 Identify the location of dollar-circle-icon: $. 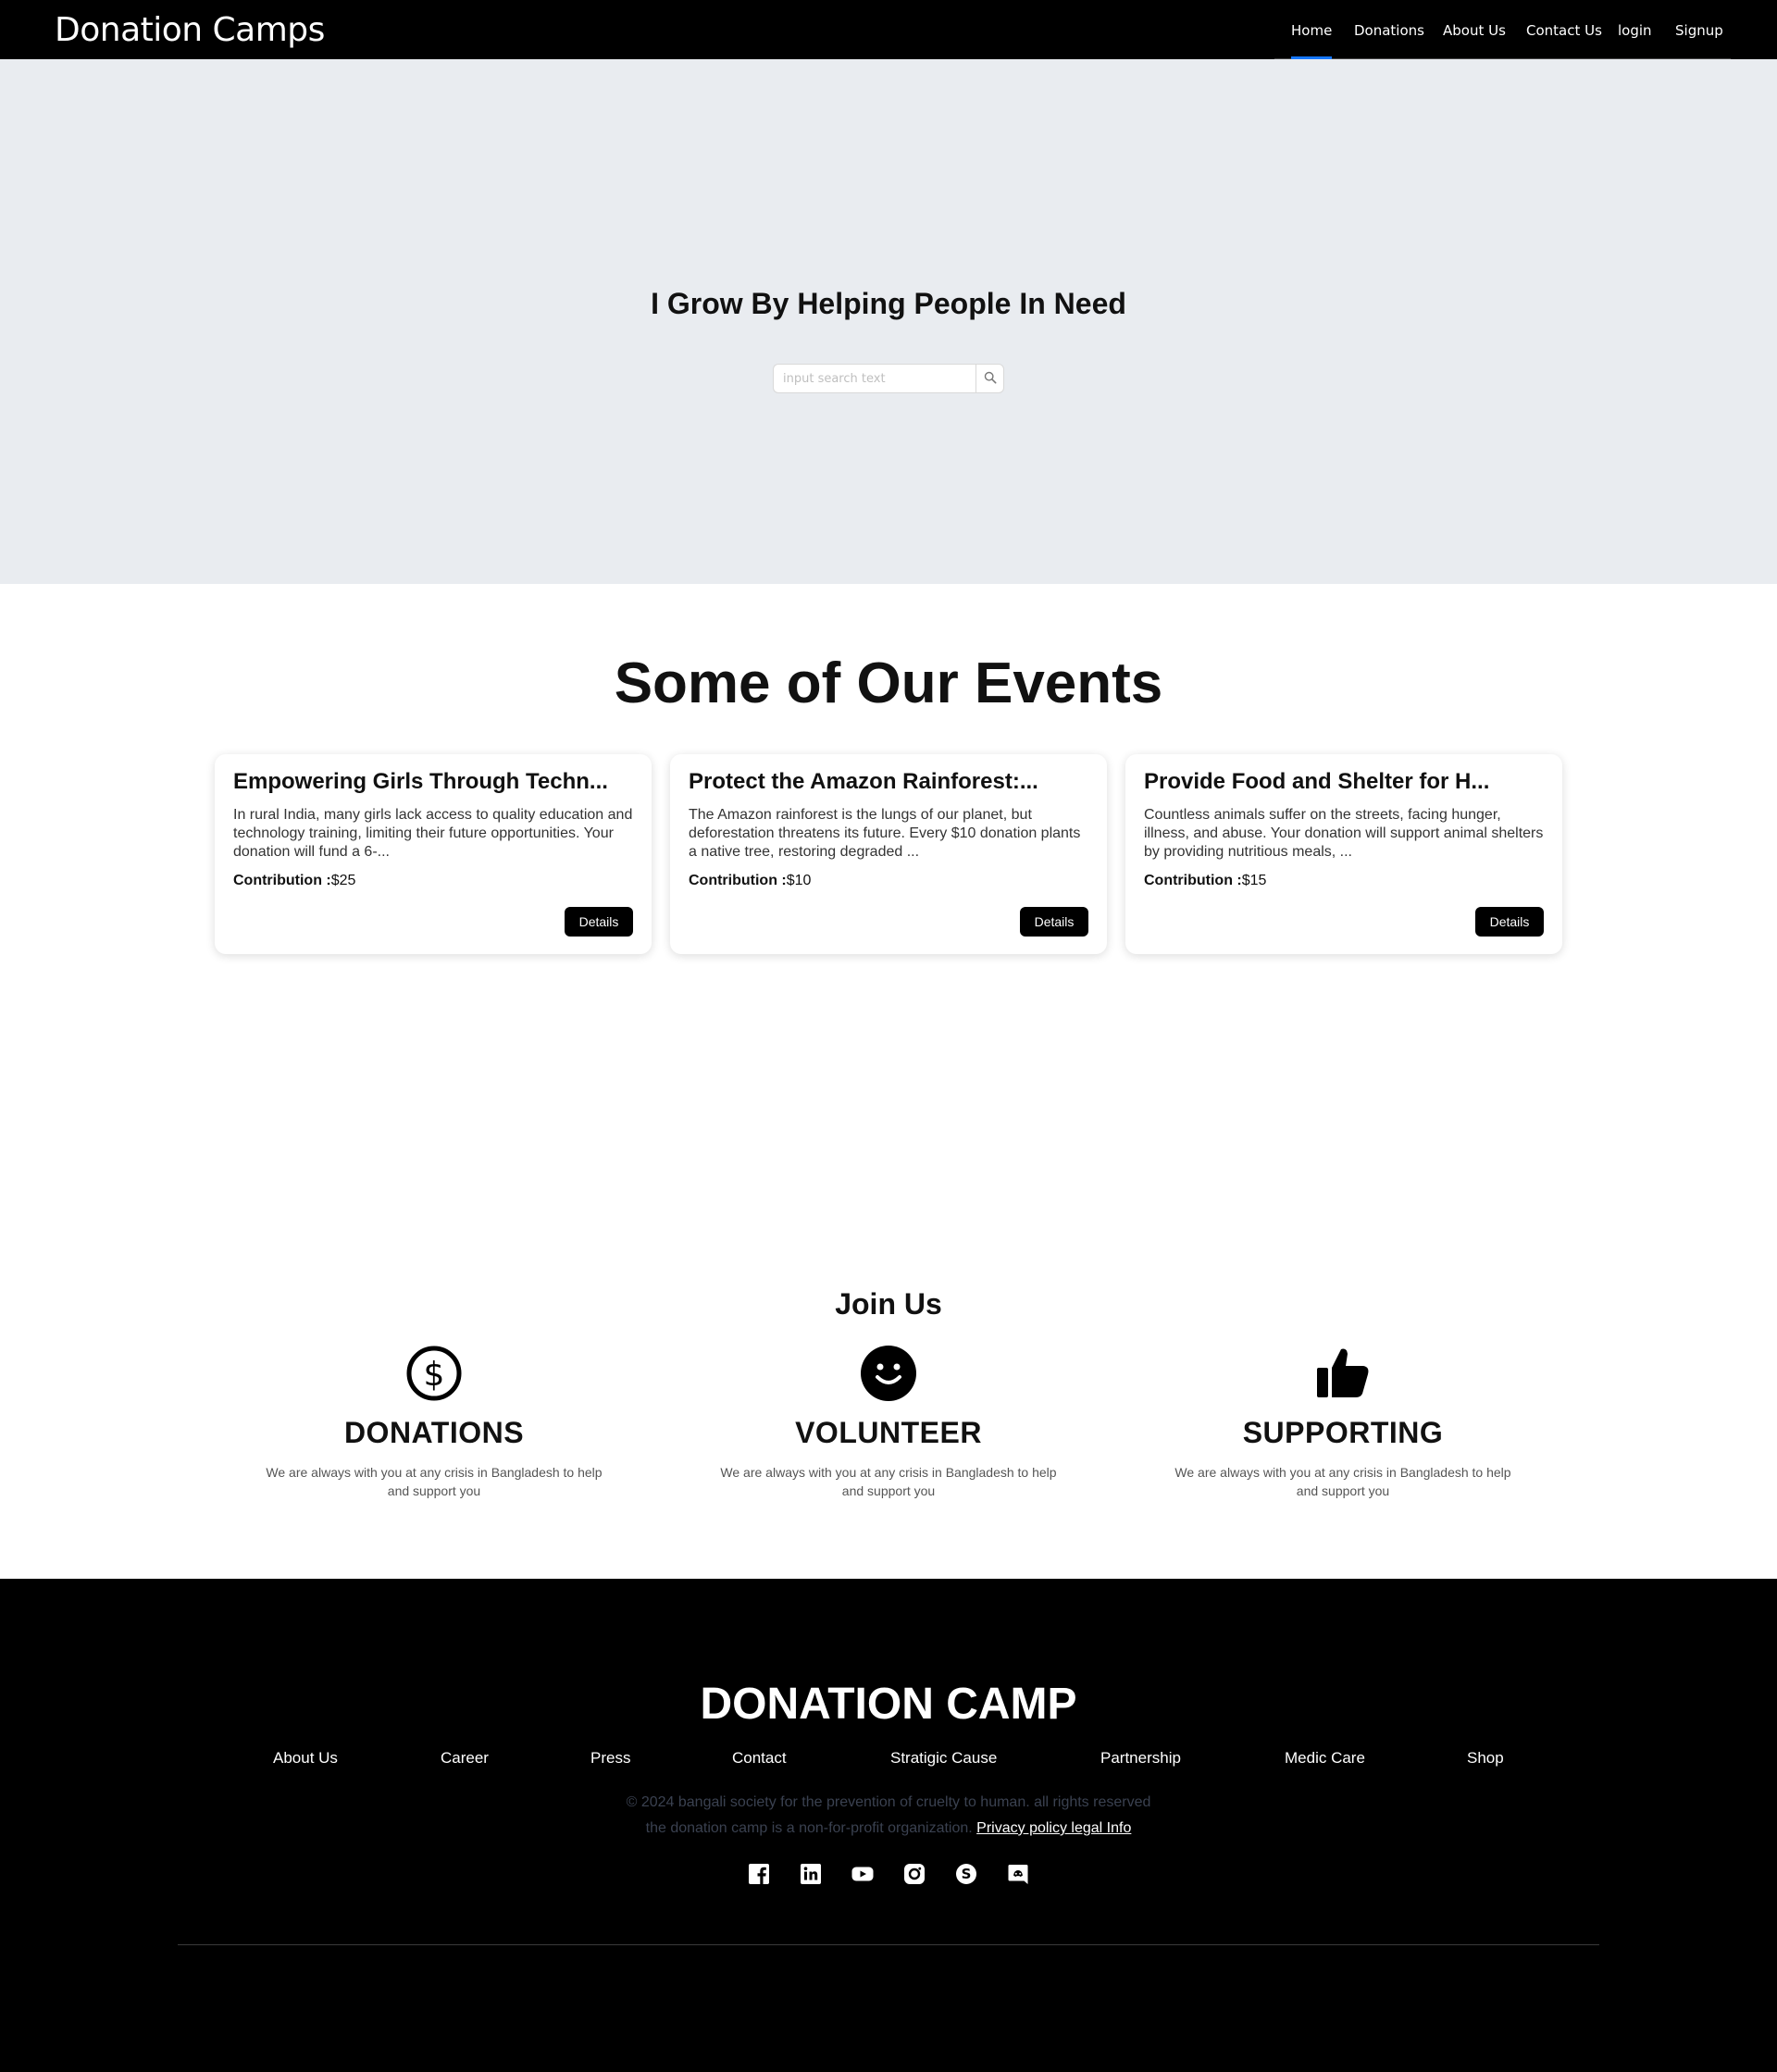
(434, 1373).